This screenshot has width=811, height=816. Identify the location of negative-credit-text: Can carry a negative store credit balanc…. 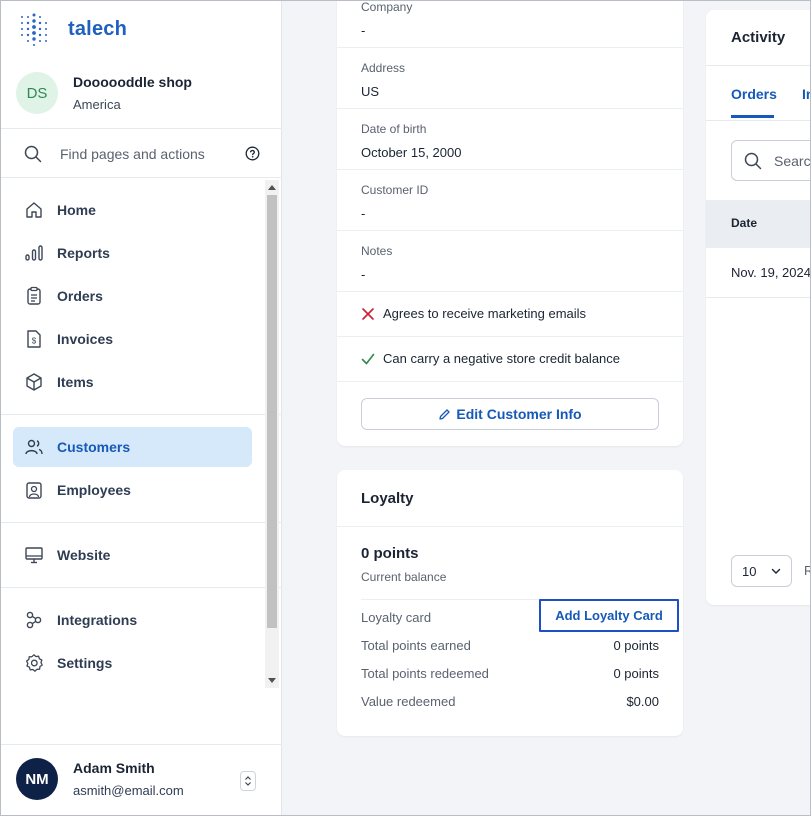
(502, 358).